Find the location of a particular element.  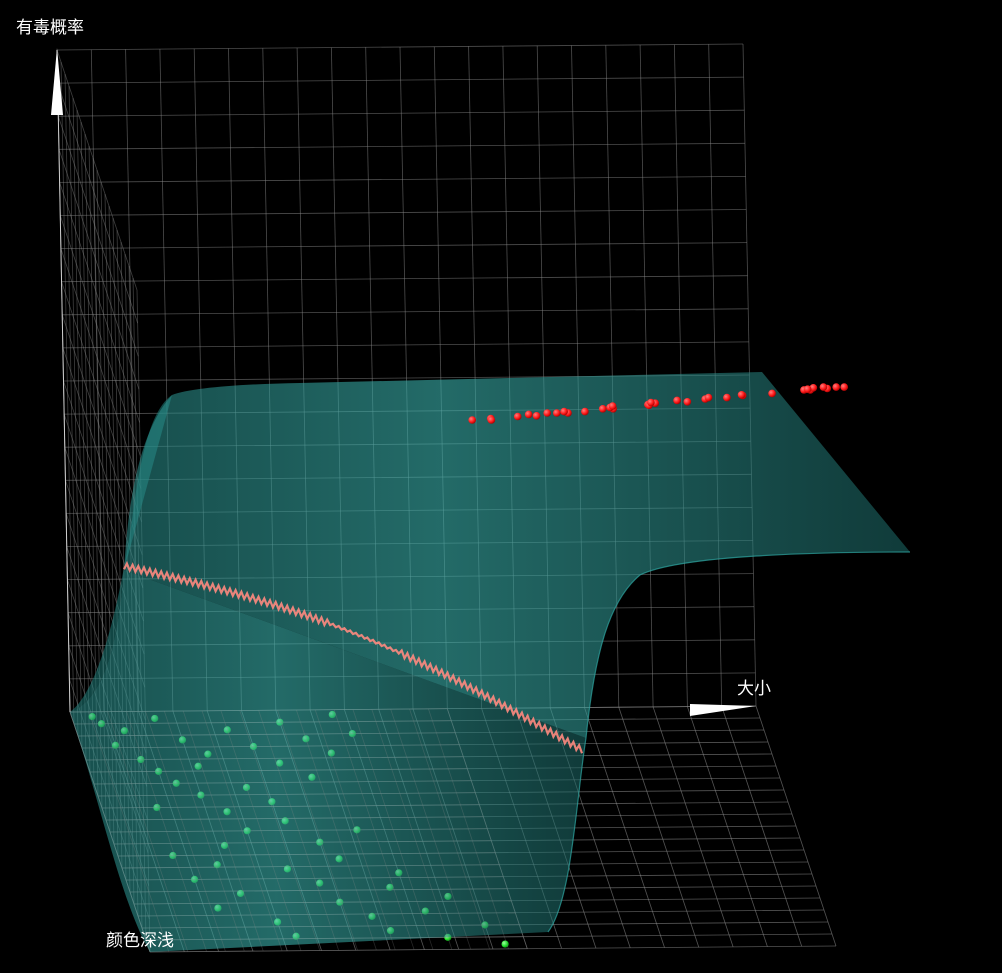

y-axis is located at coordinates (723, 710).